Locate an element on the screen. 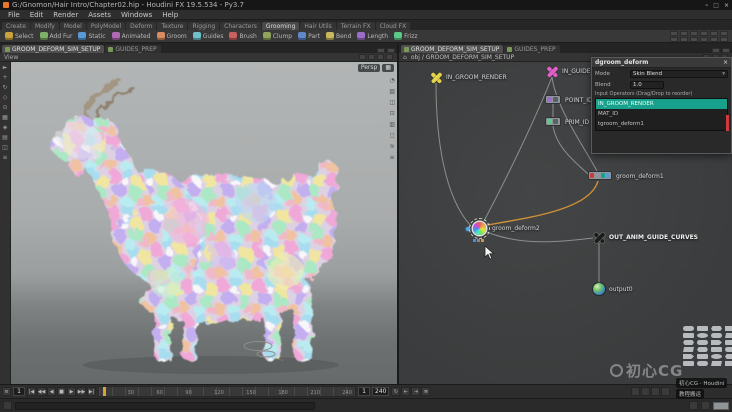  menu-item: Help is located at coordinates (170, 15).